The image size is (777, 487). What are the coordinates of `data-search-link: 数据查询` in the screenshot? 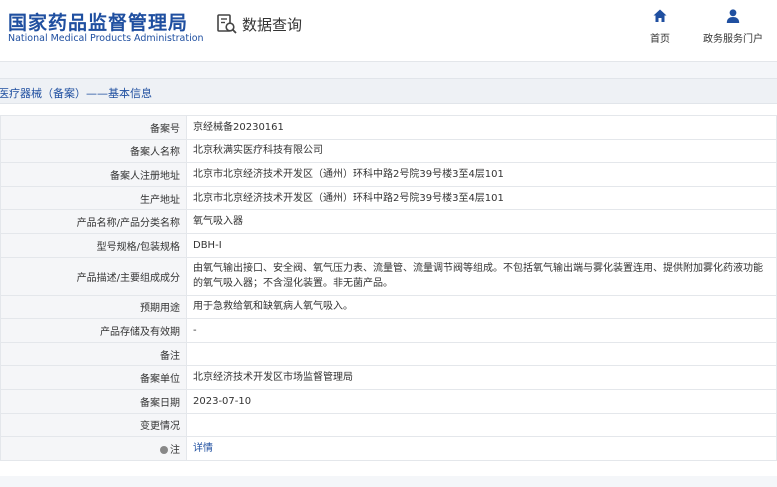 It's located at (259, 24).